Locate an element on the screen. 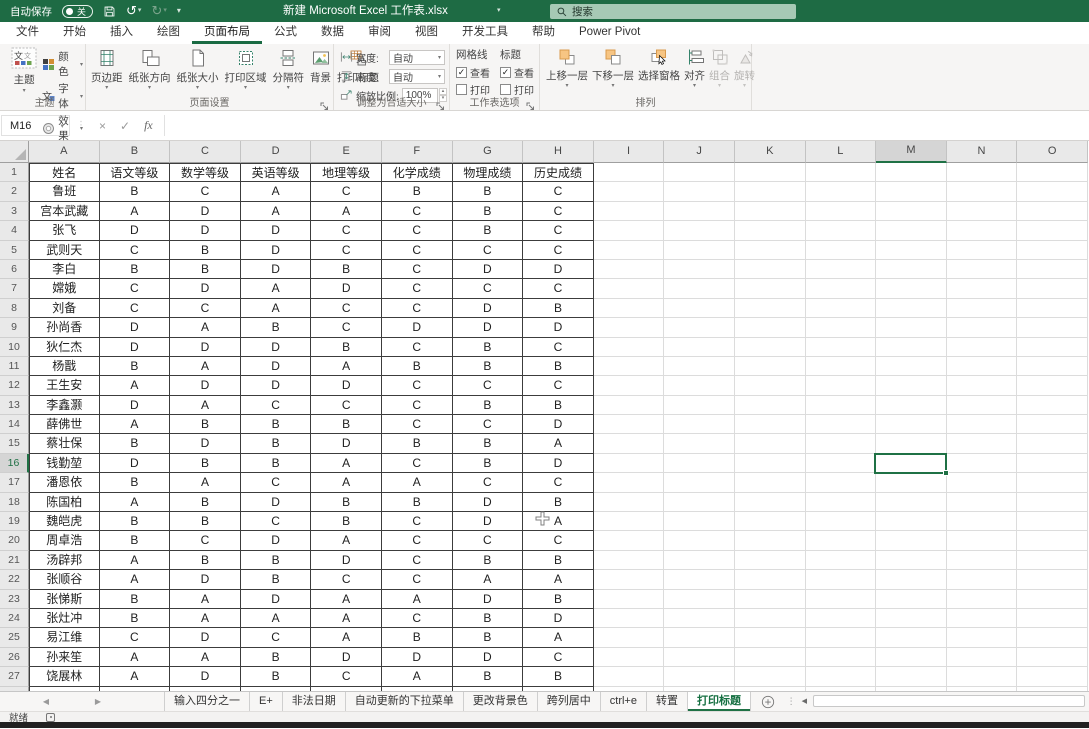 This screenshot has height=729, width=1089. column-header-J: J is located at coordinates (699, 152).